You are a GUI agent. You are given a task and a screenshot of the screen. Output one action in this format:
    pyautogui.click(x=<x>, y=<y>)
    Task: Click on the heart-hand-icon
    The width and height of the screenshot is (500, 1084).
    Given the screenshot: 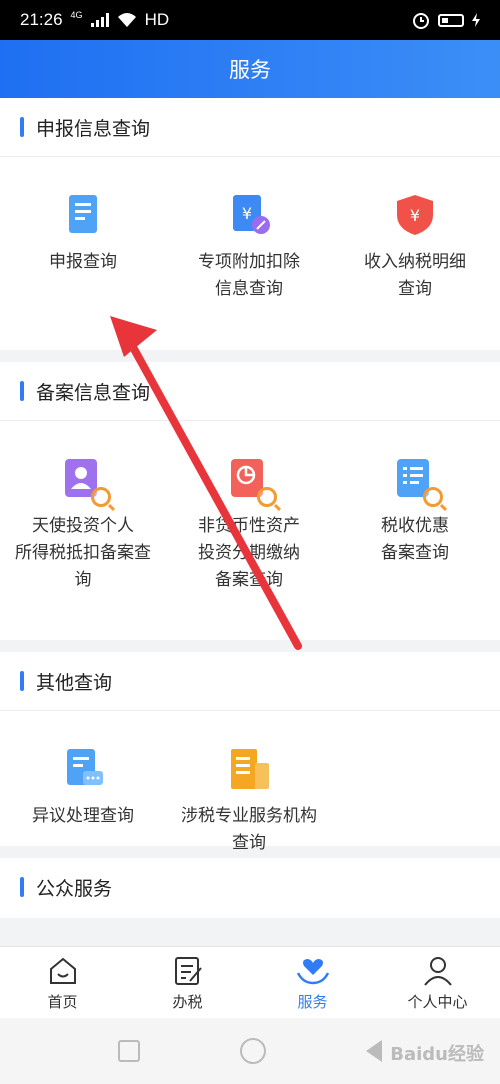 What is the action you would take?
    pyautogui.click(x=312, y=971)
    